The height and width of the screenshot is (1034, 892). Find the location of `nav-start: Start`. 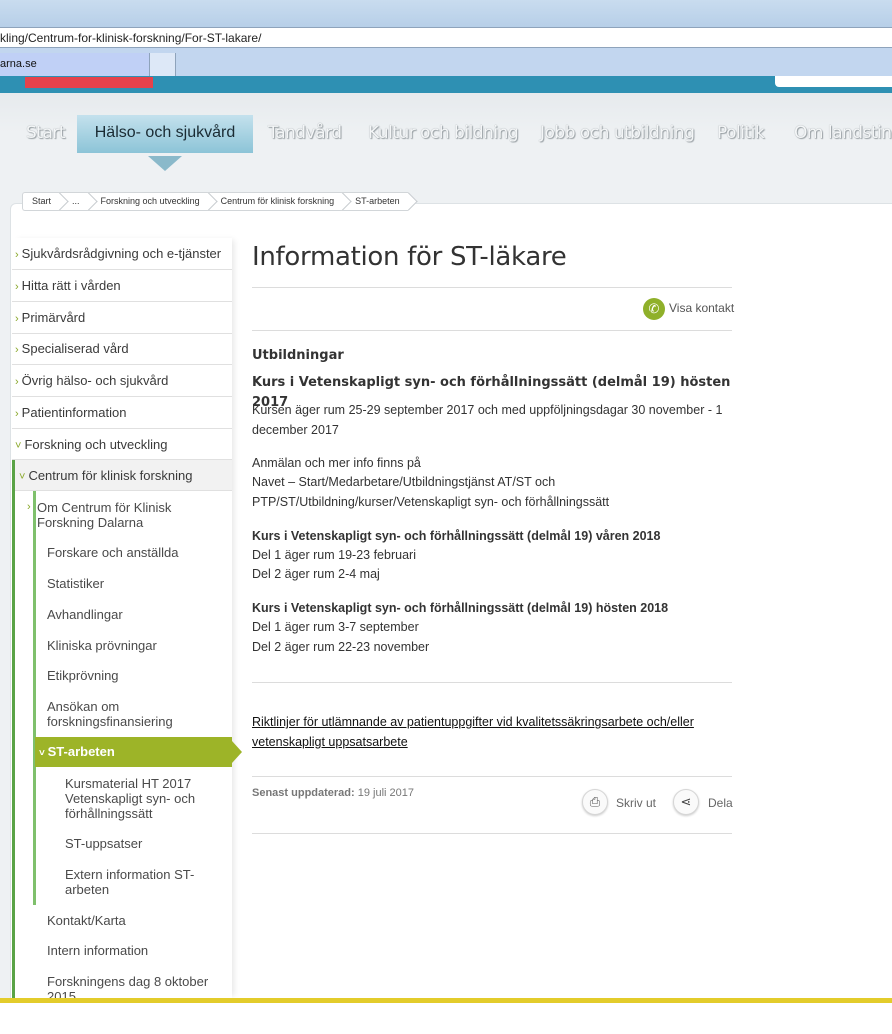

nav-start: Start is located at coordinates (46, 133).